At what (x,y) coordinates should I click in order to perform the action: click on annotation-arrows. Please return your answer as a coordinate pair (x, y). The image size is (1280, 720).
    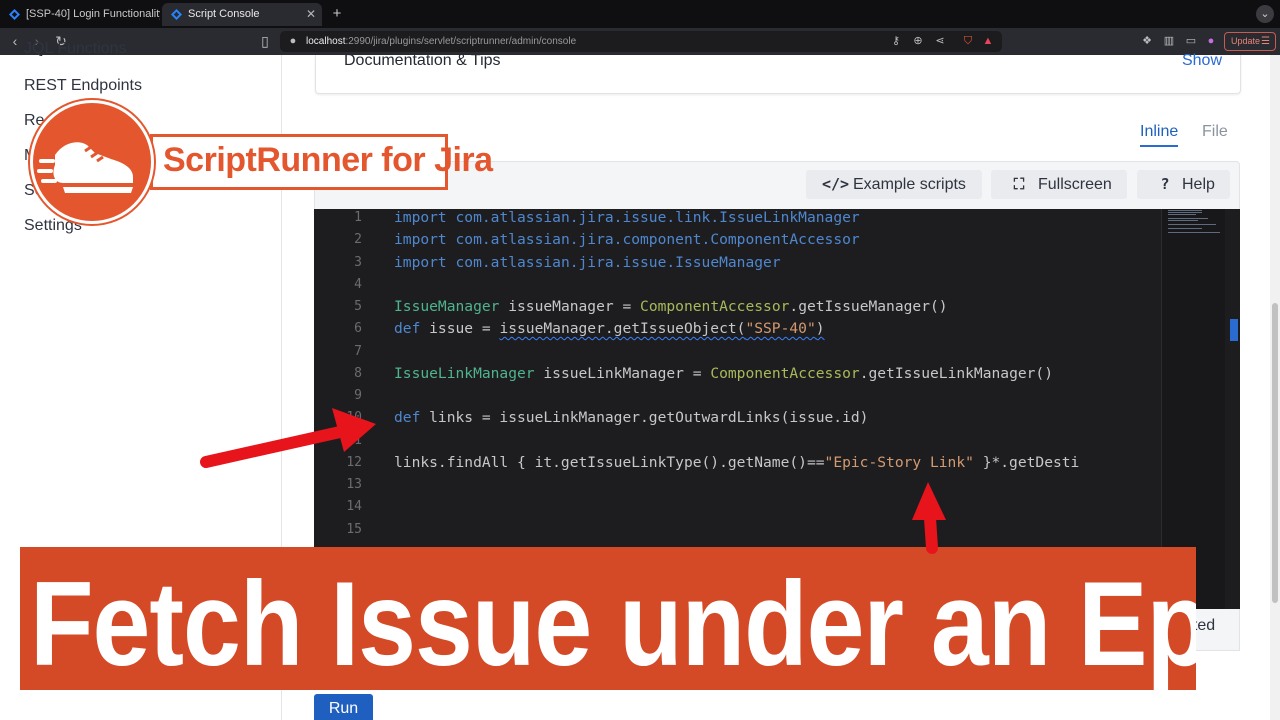
    Looking at the image, I should click on (573, 481).